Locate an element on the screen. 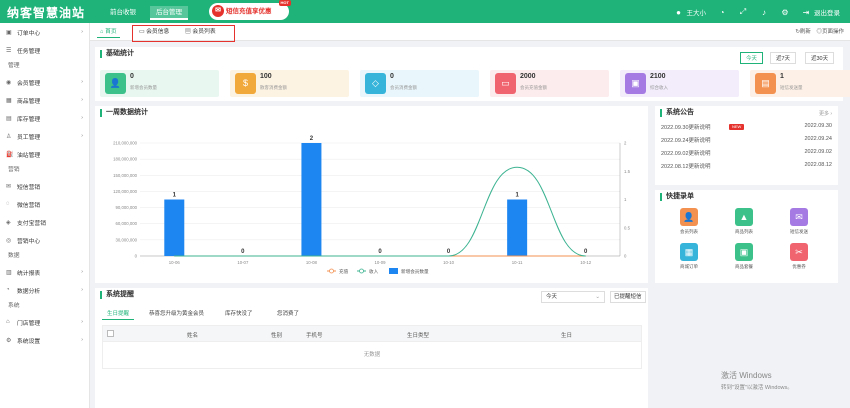 Image resolution: width=850 pixels, height=408 pixels. remind-tab: 库存快没了 is located at coordinates (239, 314).